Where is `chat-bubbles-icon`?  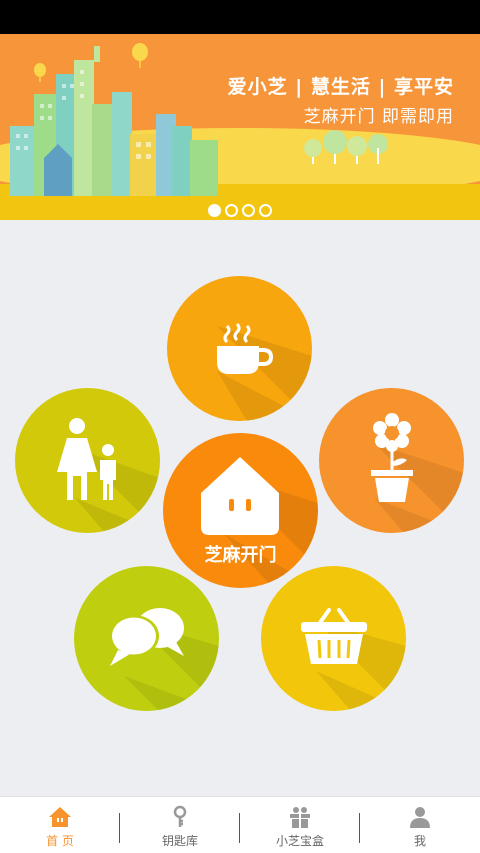
chat-bubbles-icon is located at coordinates (146, 637).